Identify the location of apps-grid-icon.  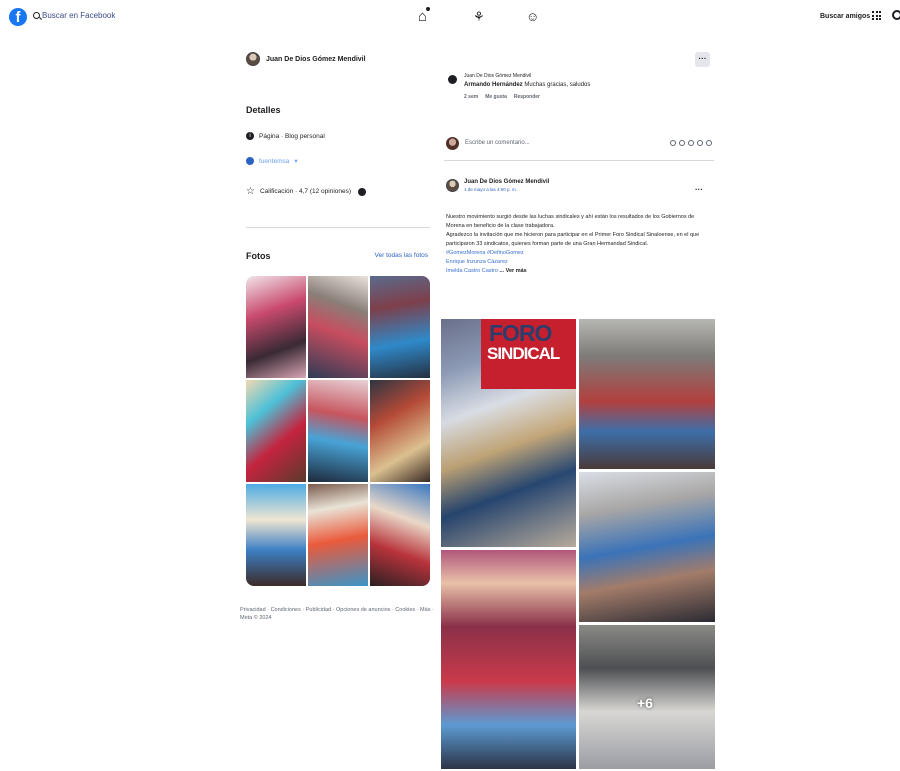
(876, 15).